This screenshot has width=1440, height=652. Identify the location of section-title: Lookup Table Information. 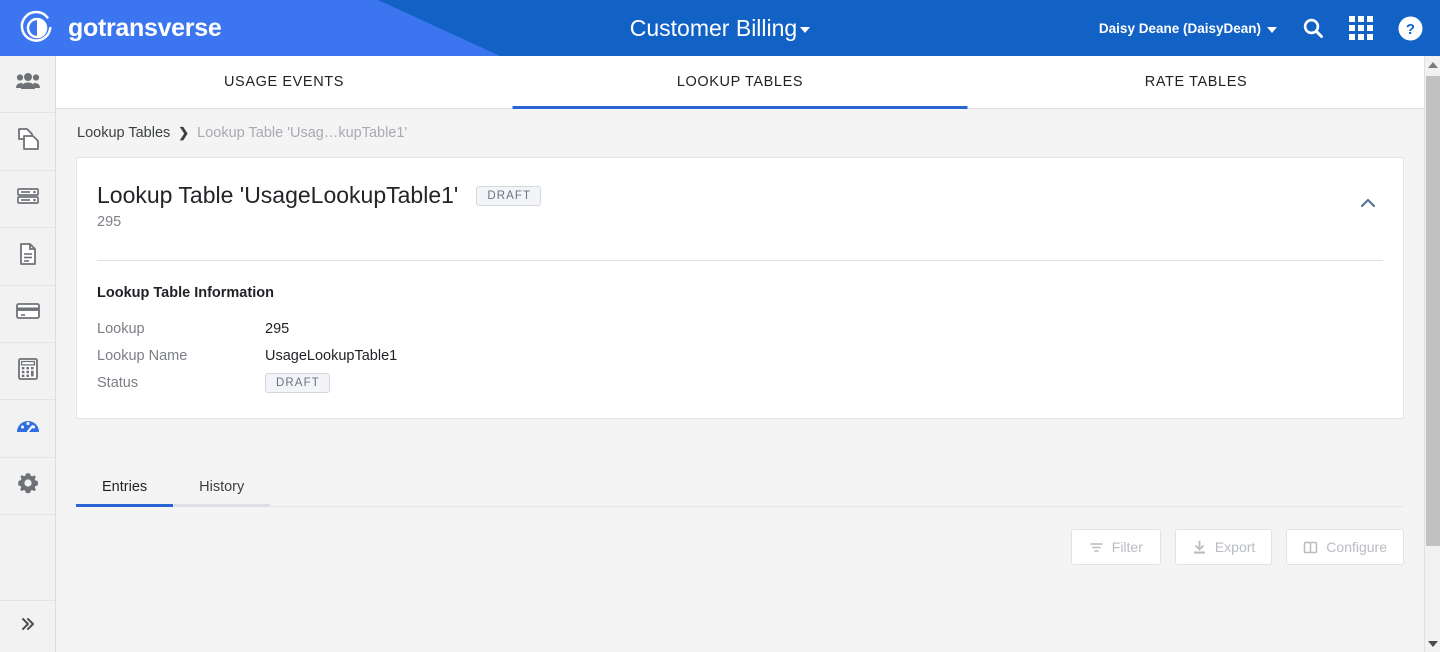
(185, 293).